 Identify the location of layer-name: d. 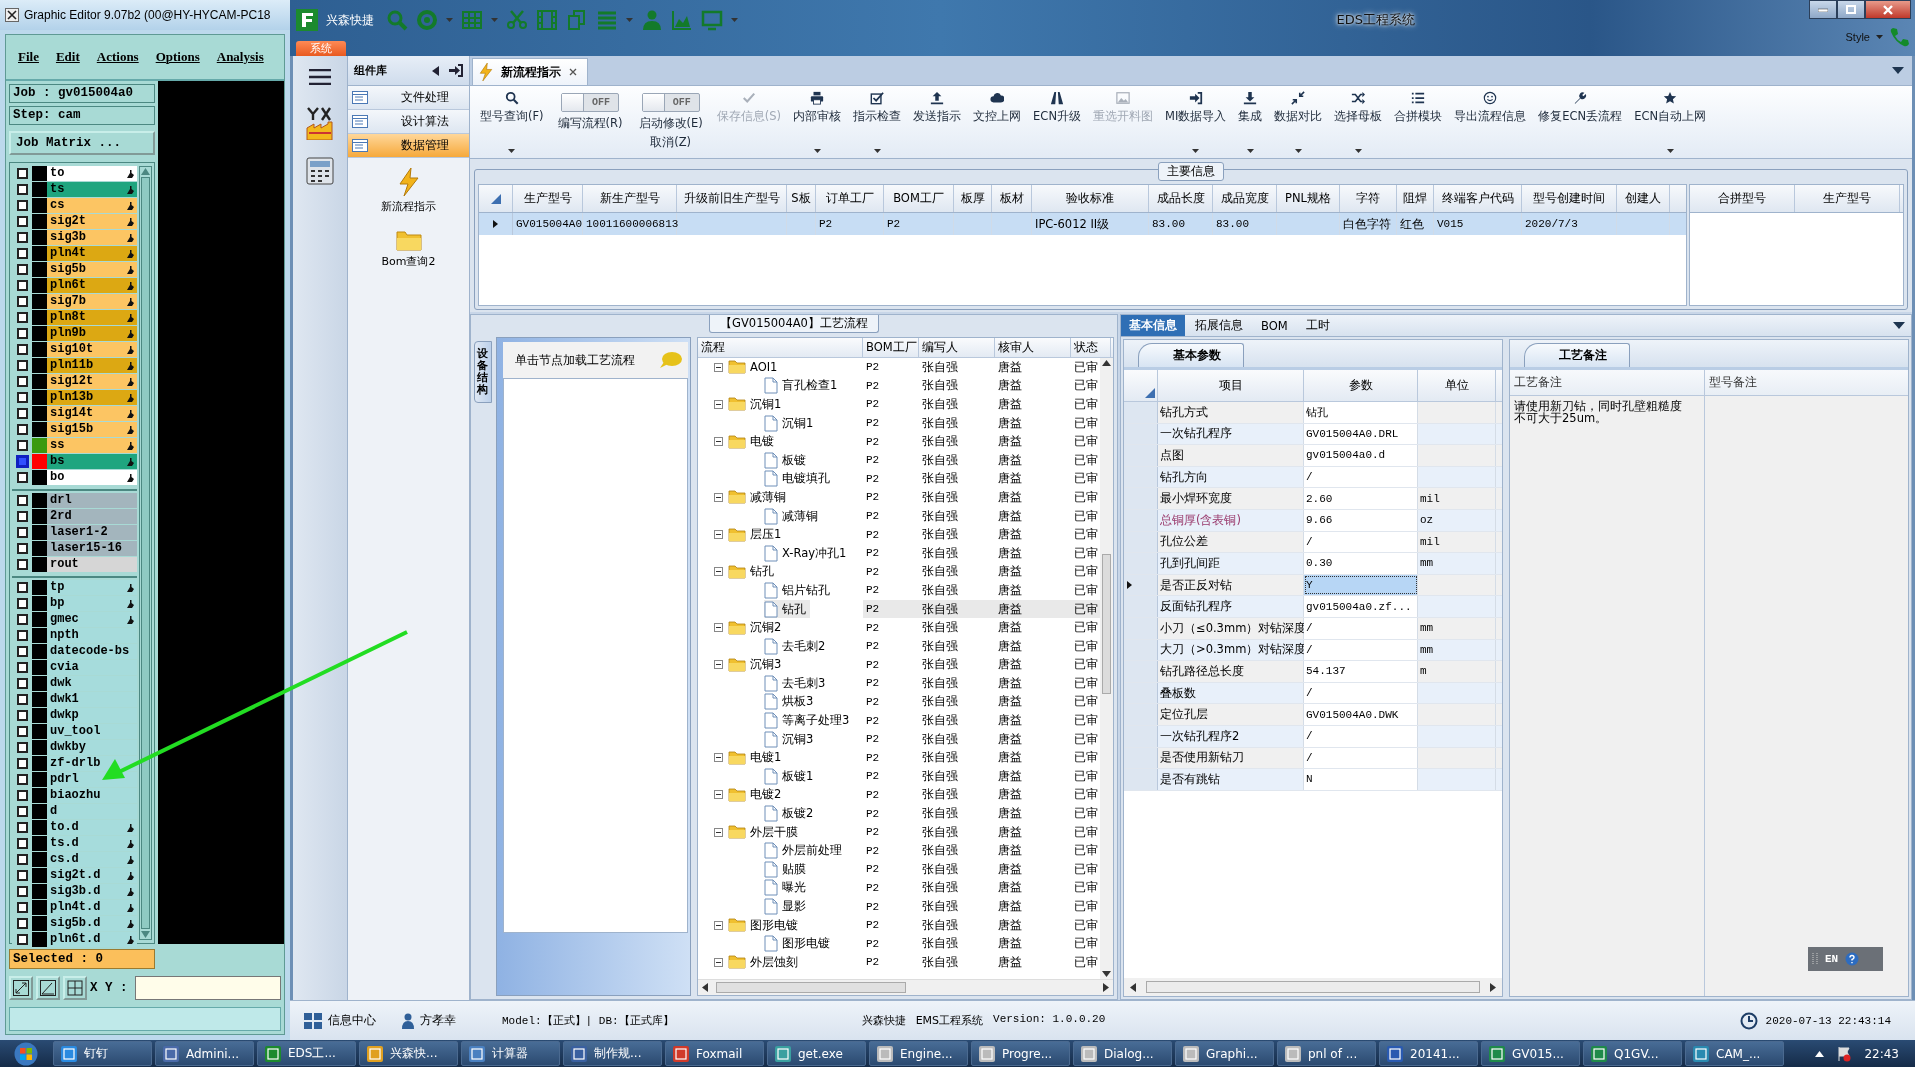
(54, 811).